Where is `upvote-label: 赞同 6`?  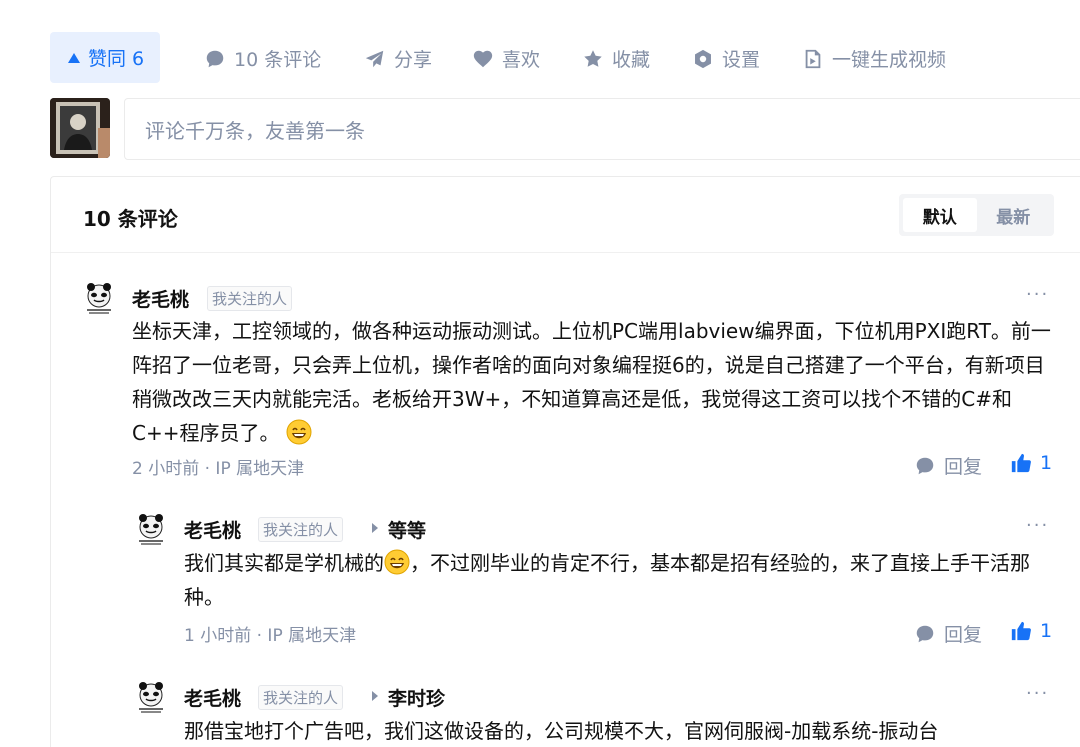 upvote-label: 赞同 6 is located at coordinates (116, 59).